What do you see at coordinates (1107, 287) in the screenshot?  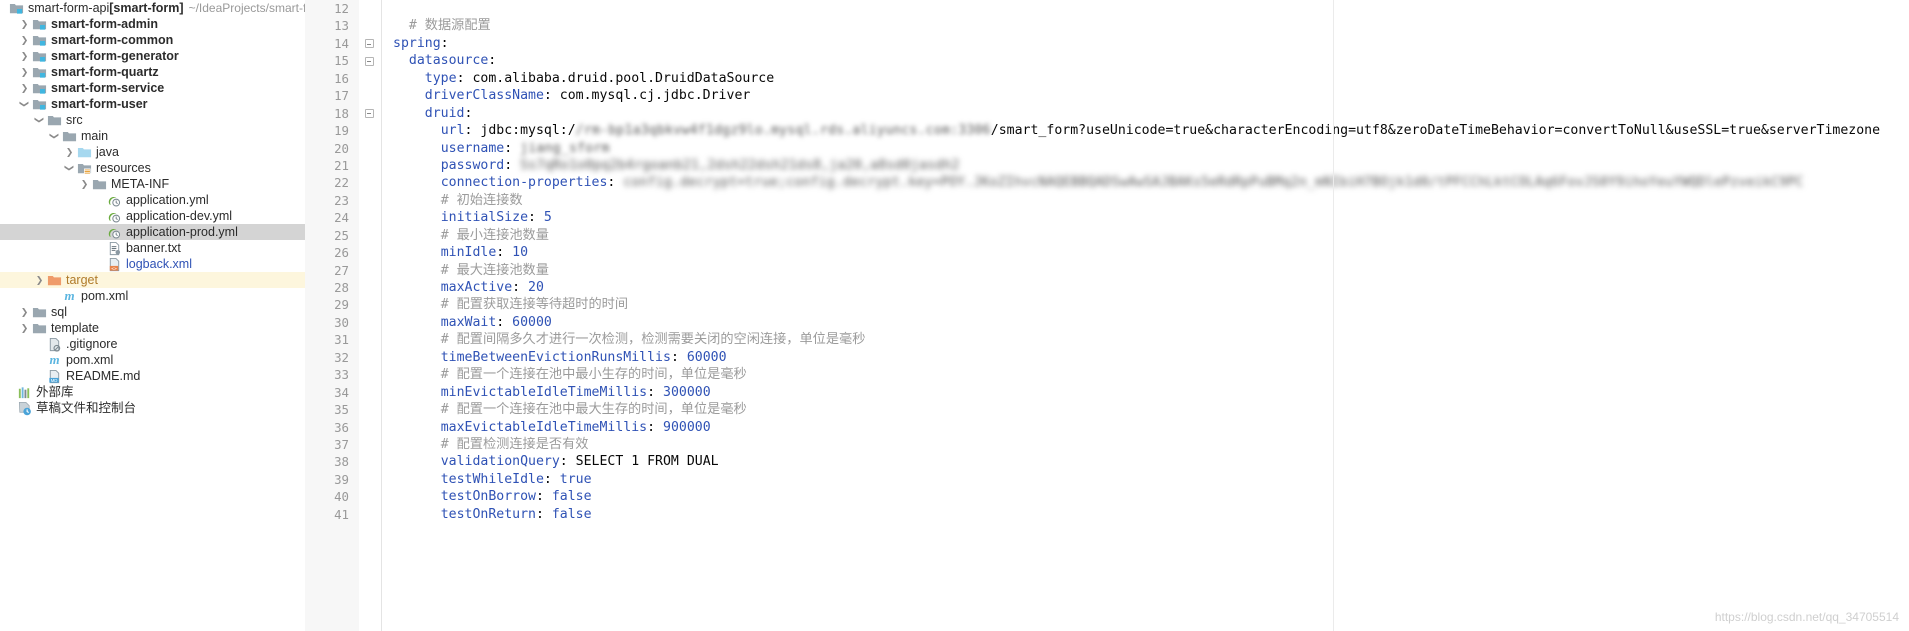 I see `code-line: 28 maxActive: 20` at bounding box center [1107, 287].